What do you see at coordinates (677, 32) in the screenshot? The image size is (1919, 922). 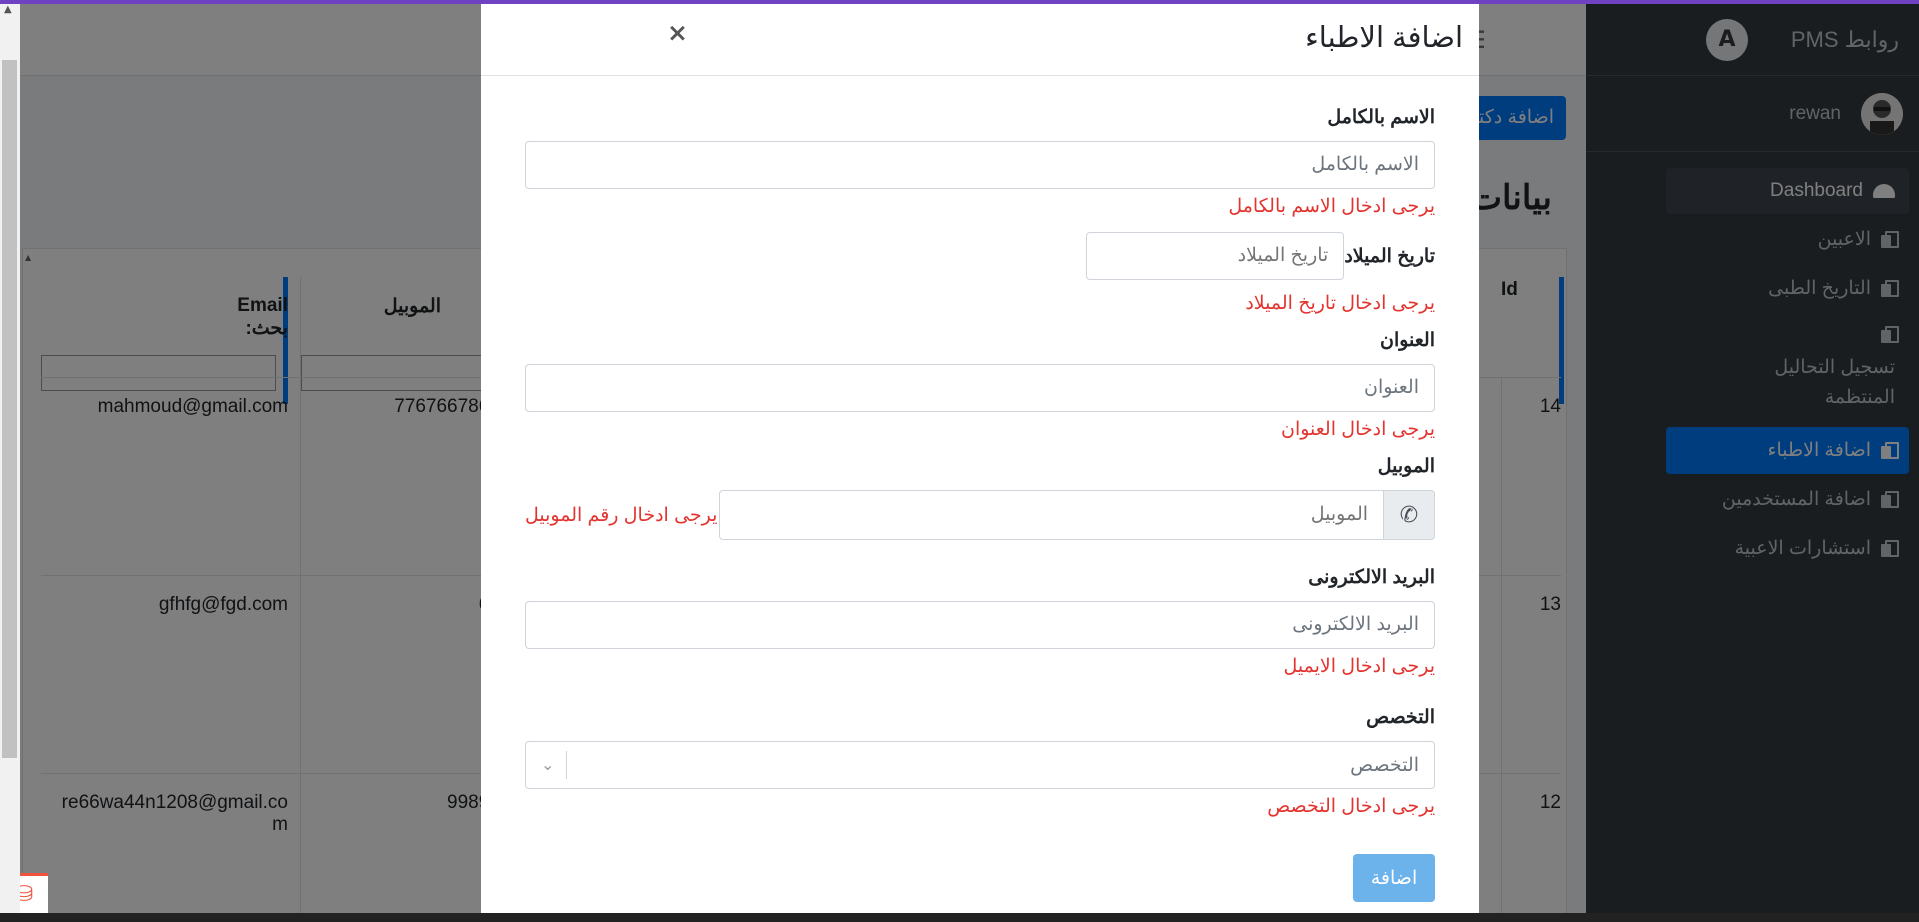 I see `close-icon: ×` at bounding box center [677, 32].